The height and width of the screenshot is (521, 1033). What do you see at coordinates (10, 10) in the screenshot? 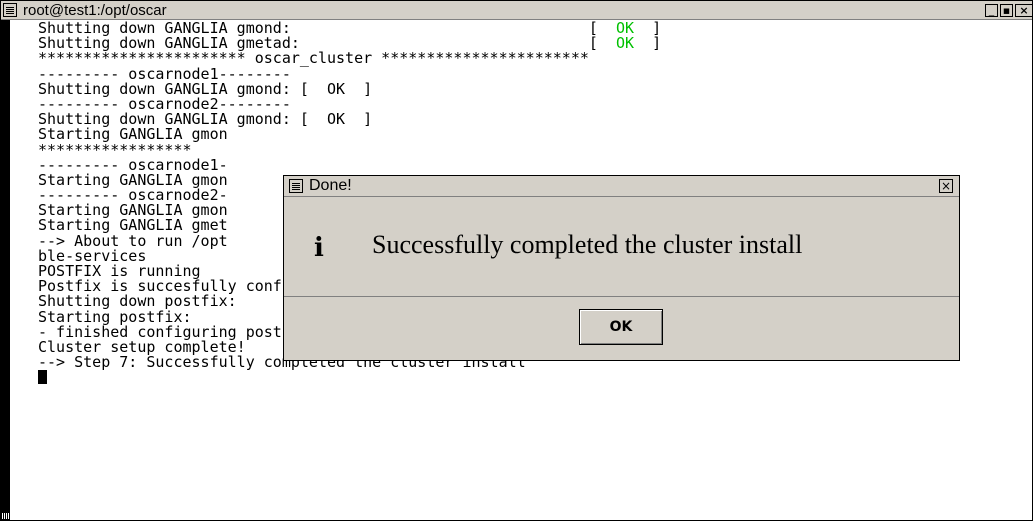
I see `window-menu-icon` at bounding box center [10, 10].